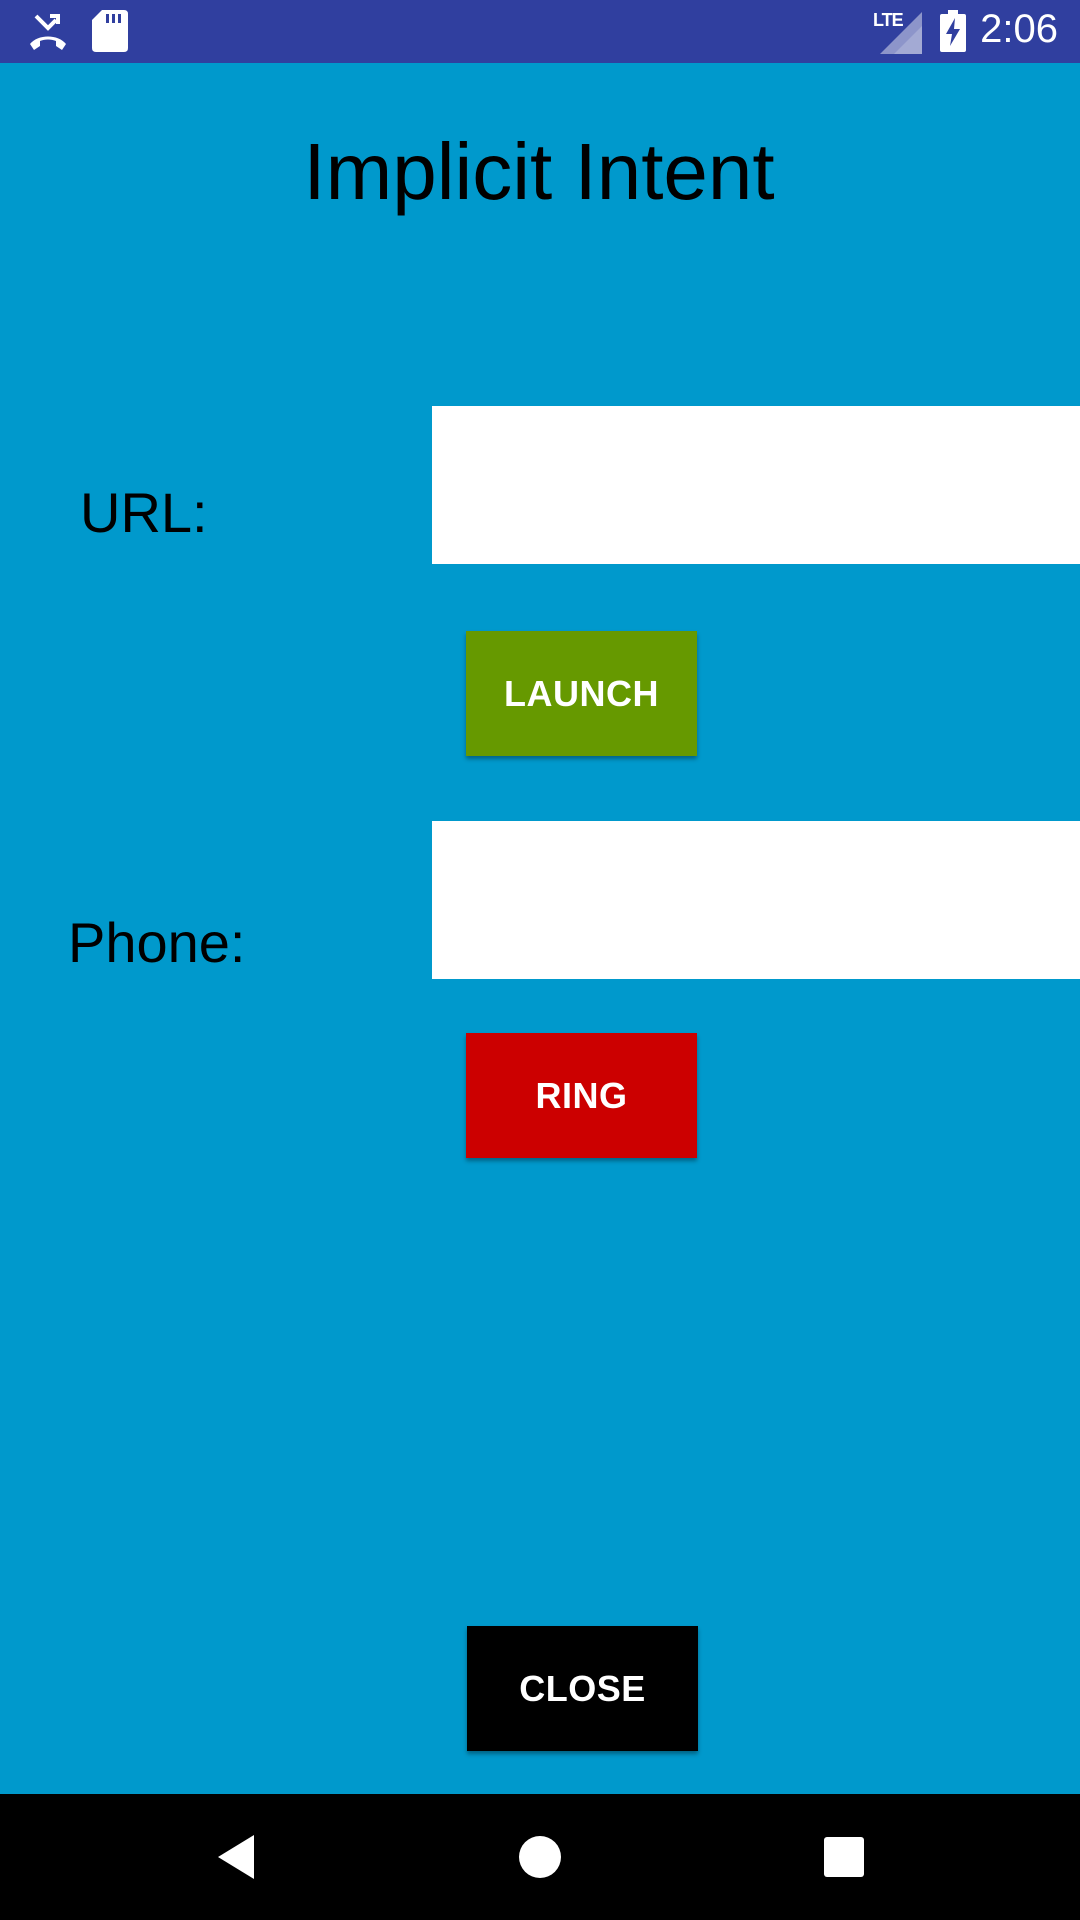 This screenshot has width=1080, height=1920. What do you see at coordinates (1019, 29) in the screenshot?
I see `status-clock: 2:06` at bounding box center [1019, 29].